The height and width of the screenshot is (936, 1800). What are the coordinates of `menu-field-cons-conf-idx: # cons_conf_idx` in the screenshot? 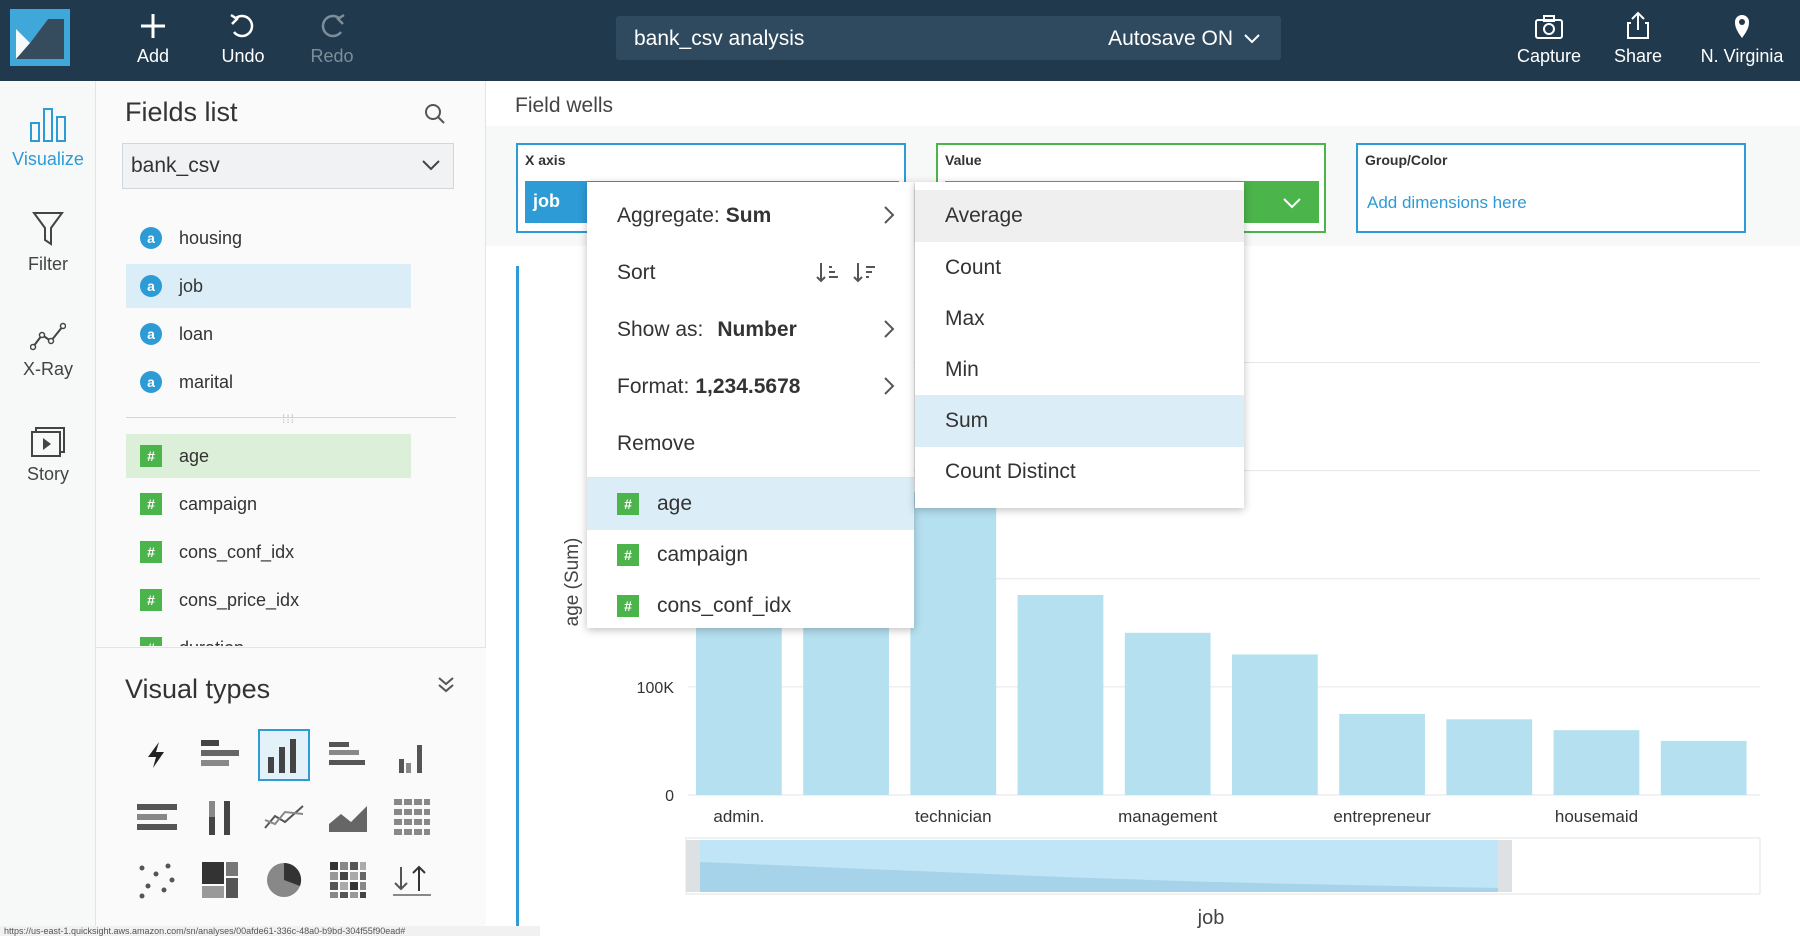 It's located at (750, 606).